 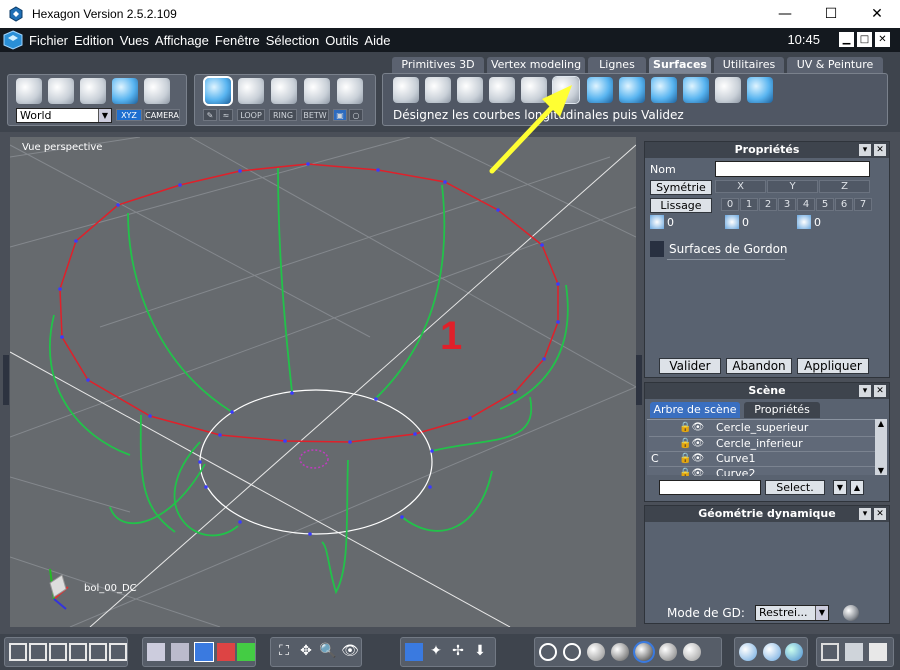 I want to click on move-icon: ✦, so click(x=436, y=652).